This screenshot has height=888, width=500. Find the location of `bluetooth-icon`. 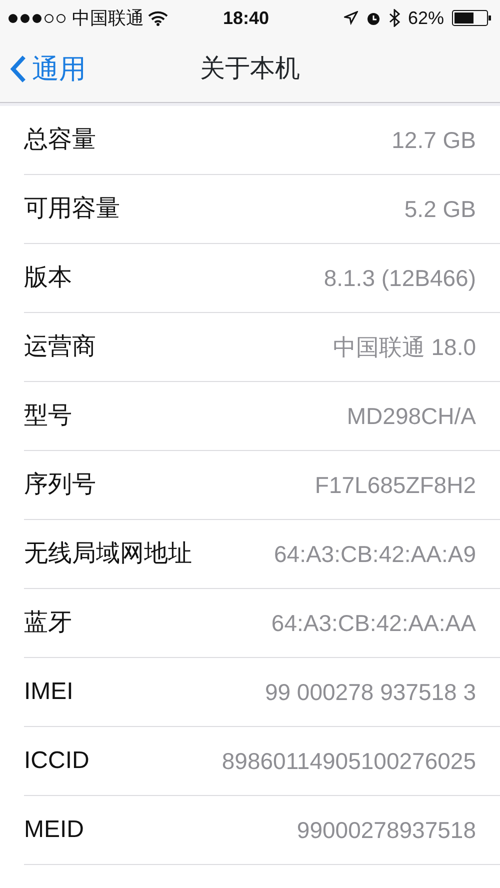

bluetooth-icon is located at coordinates (394, 18).